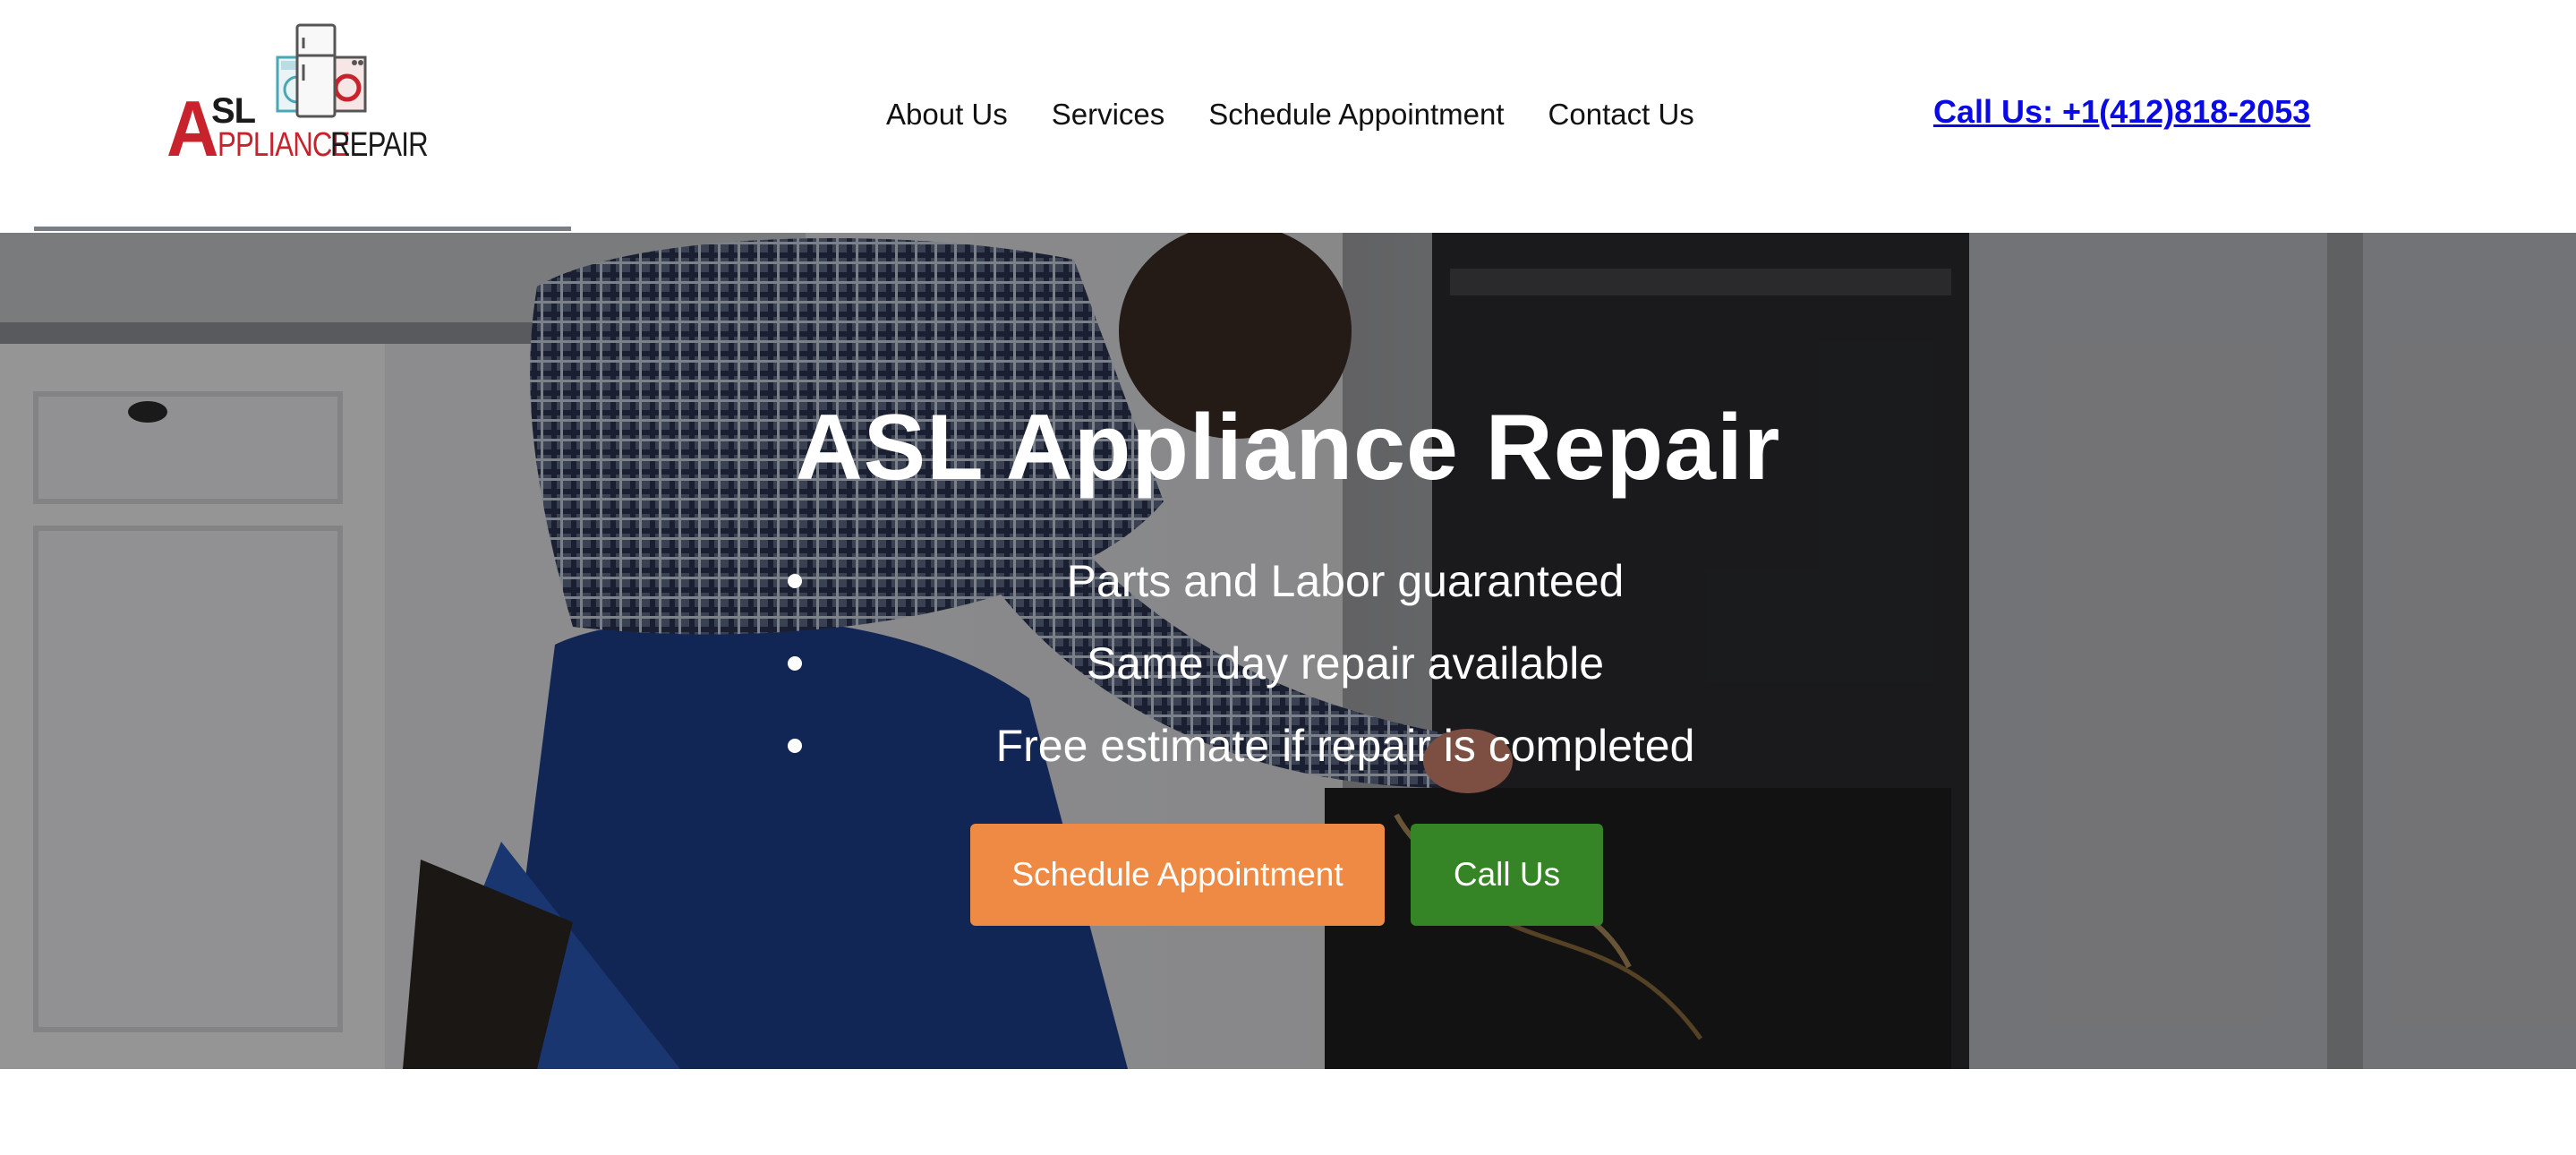 This screenshot has width=2576, height=1155. Describe the element at coordinates (2121, 112) in the screenshot. I see `call-phone-link: Call Us: +1(412)818-2053` at that location.